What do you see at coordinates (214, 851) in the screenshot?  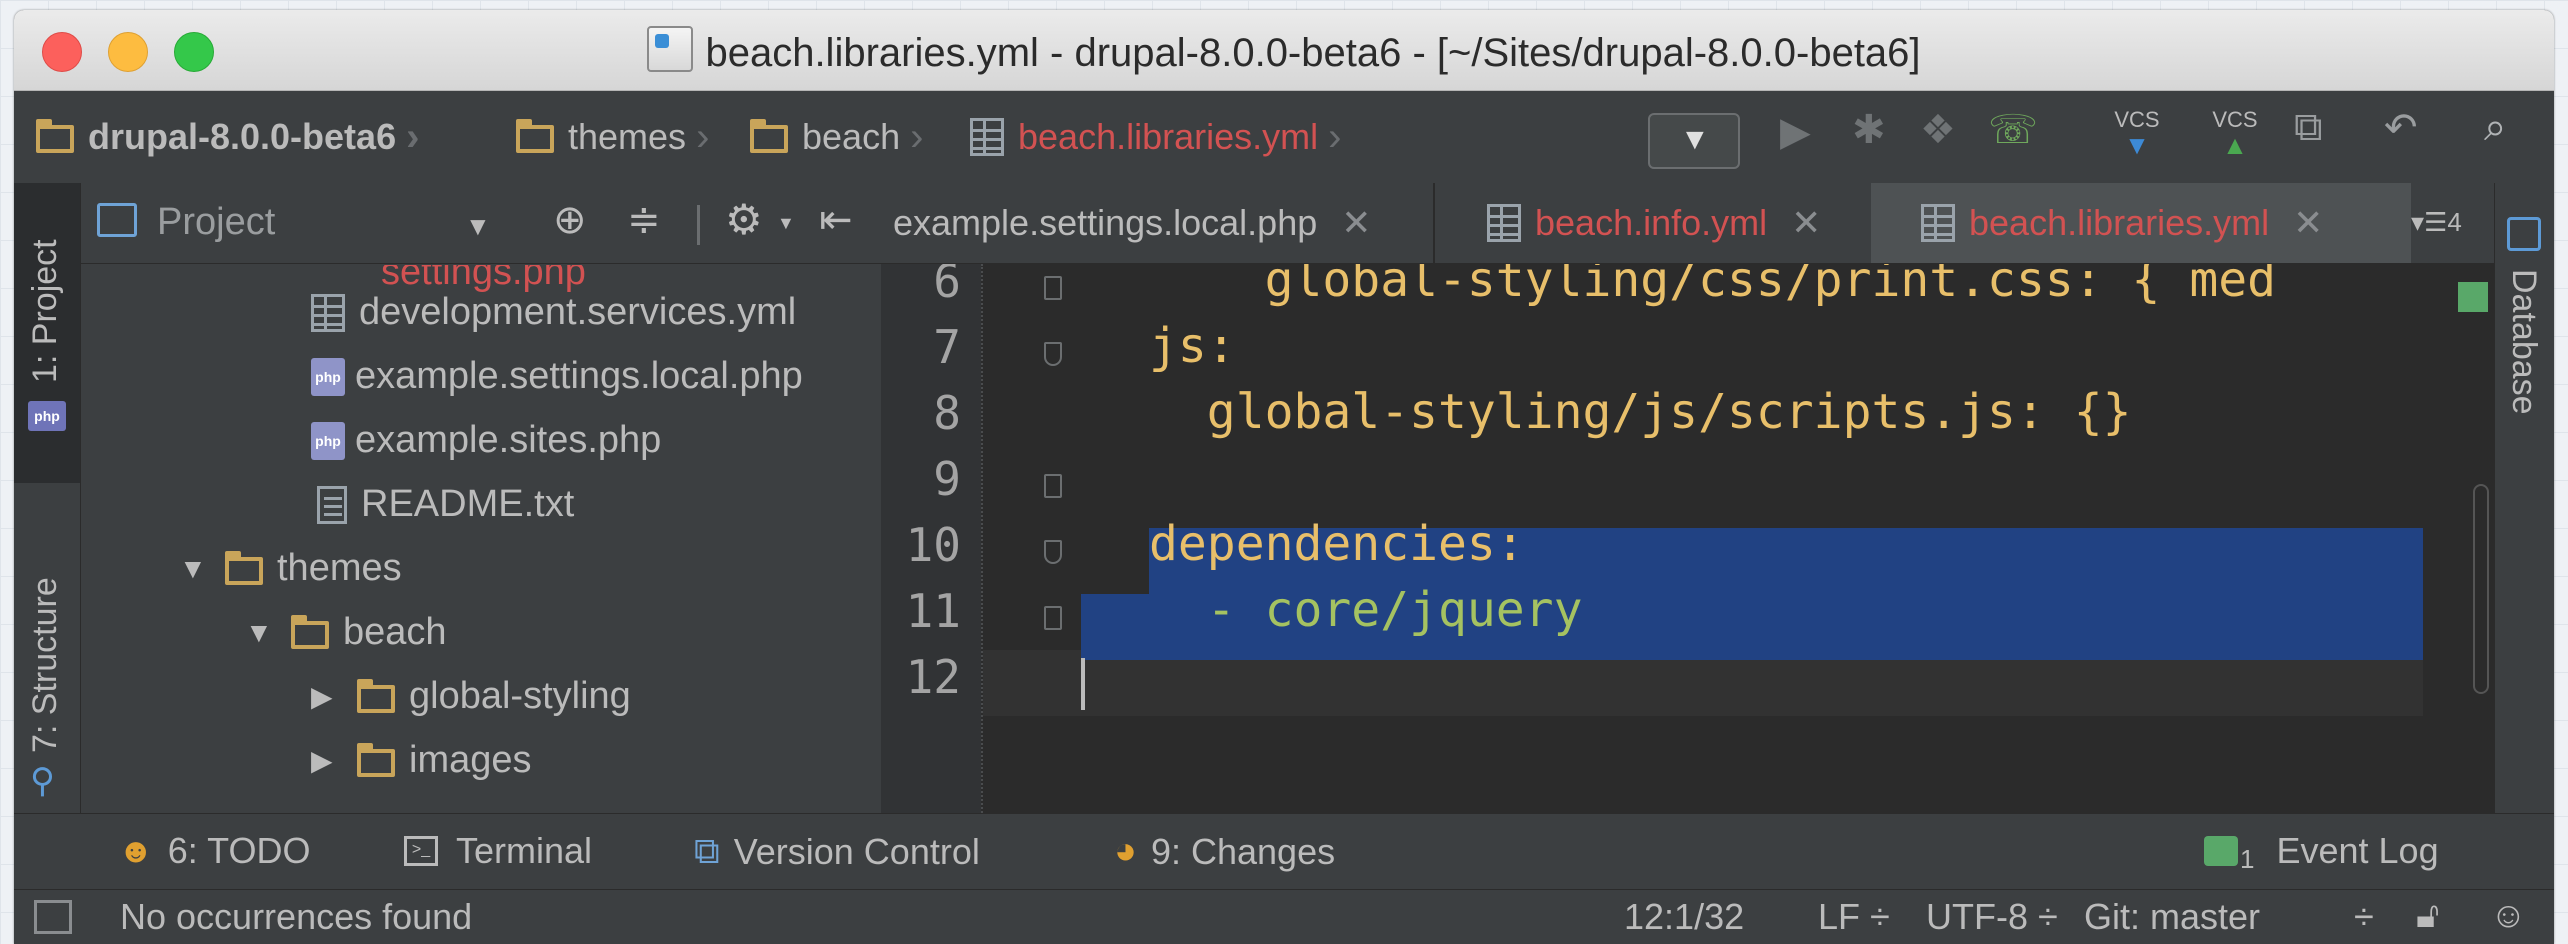 I see `tool-todo: ☻ 6: TODO` at bounding box center [214, 851].